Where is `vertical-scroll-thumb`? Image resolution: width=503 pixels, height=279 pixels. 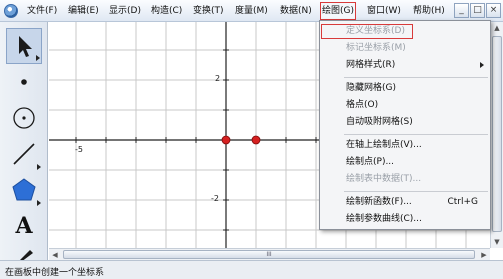 vertical-scroll-thumb is located at coordinates (497, 134).